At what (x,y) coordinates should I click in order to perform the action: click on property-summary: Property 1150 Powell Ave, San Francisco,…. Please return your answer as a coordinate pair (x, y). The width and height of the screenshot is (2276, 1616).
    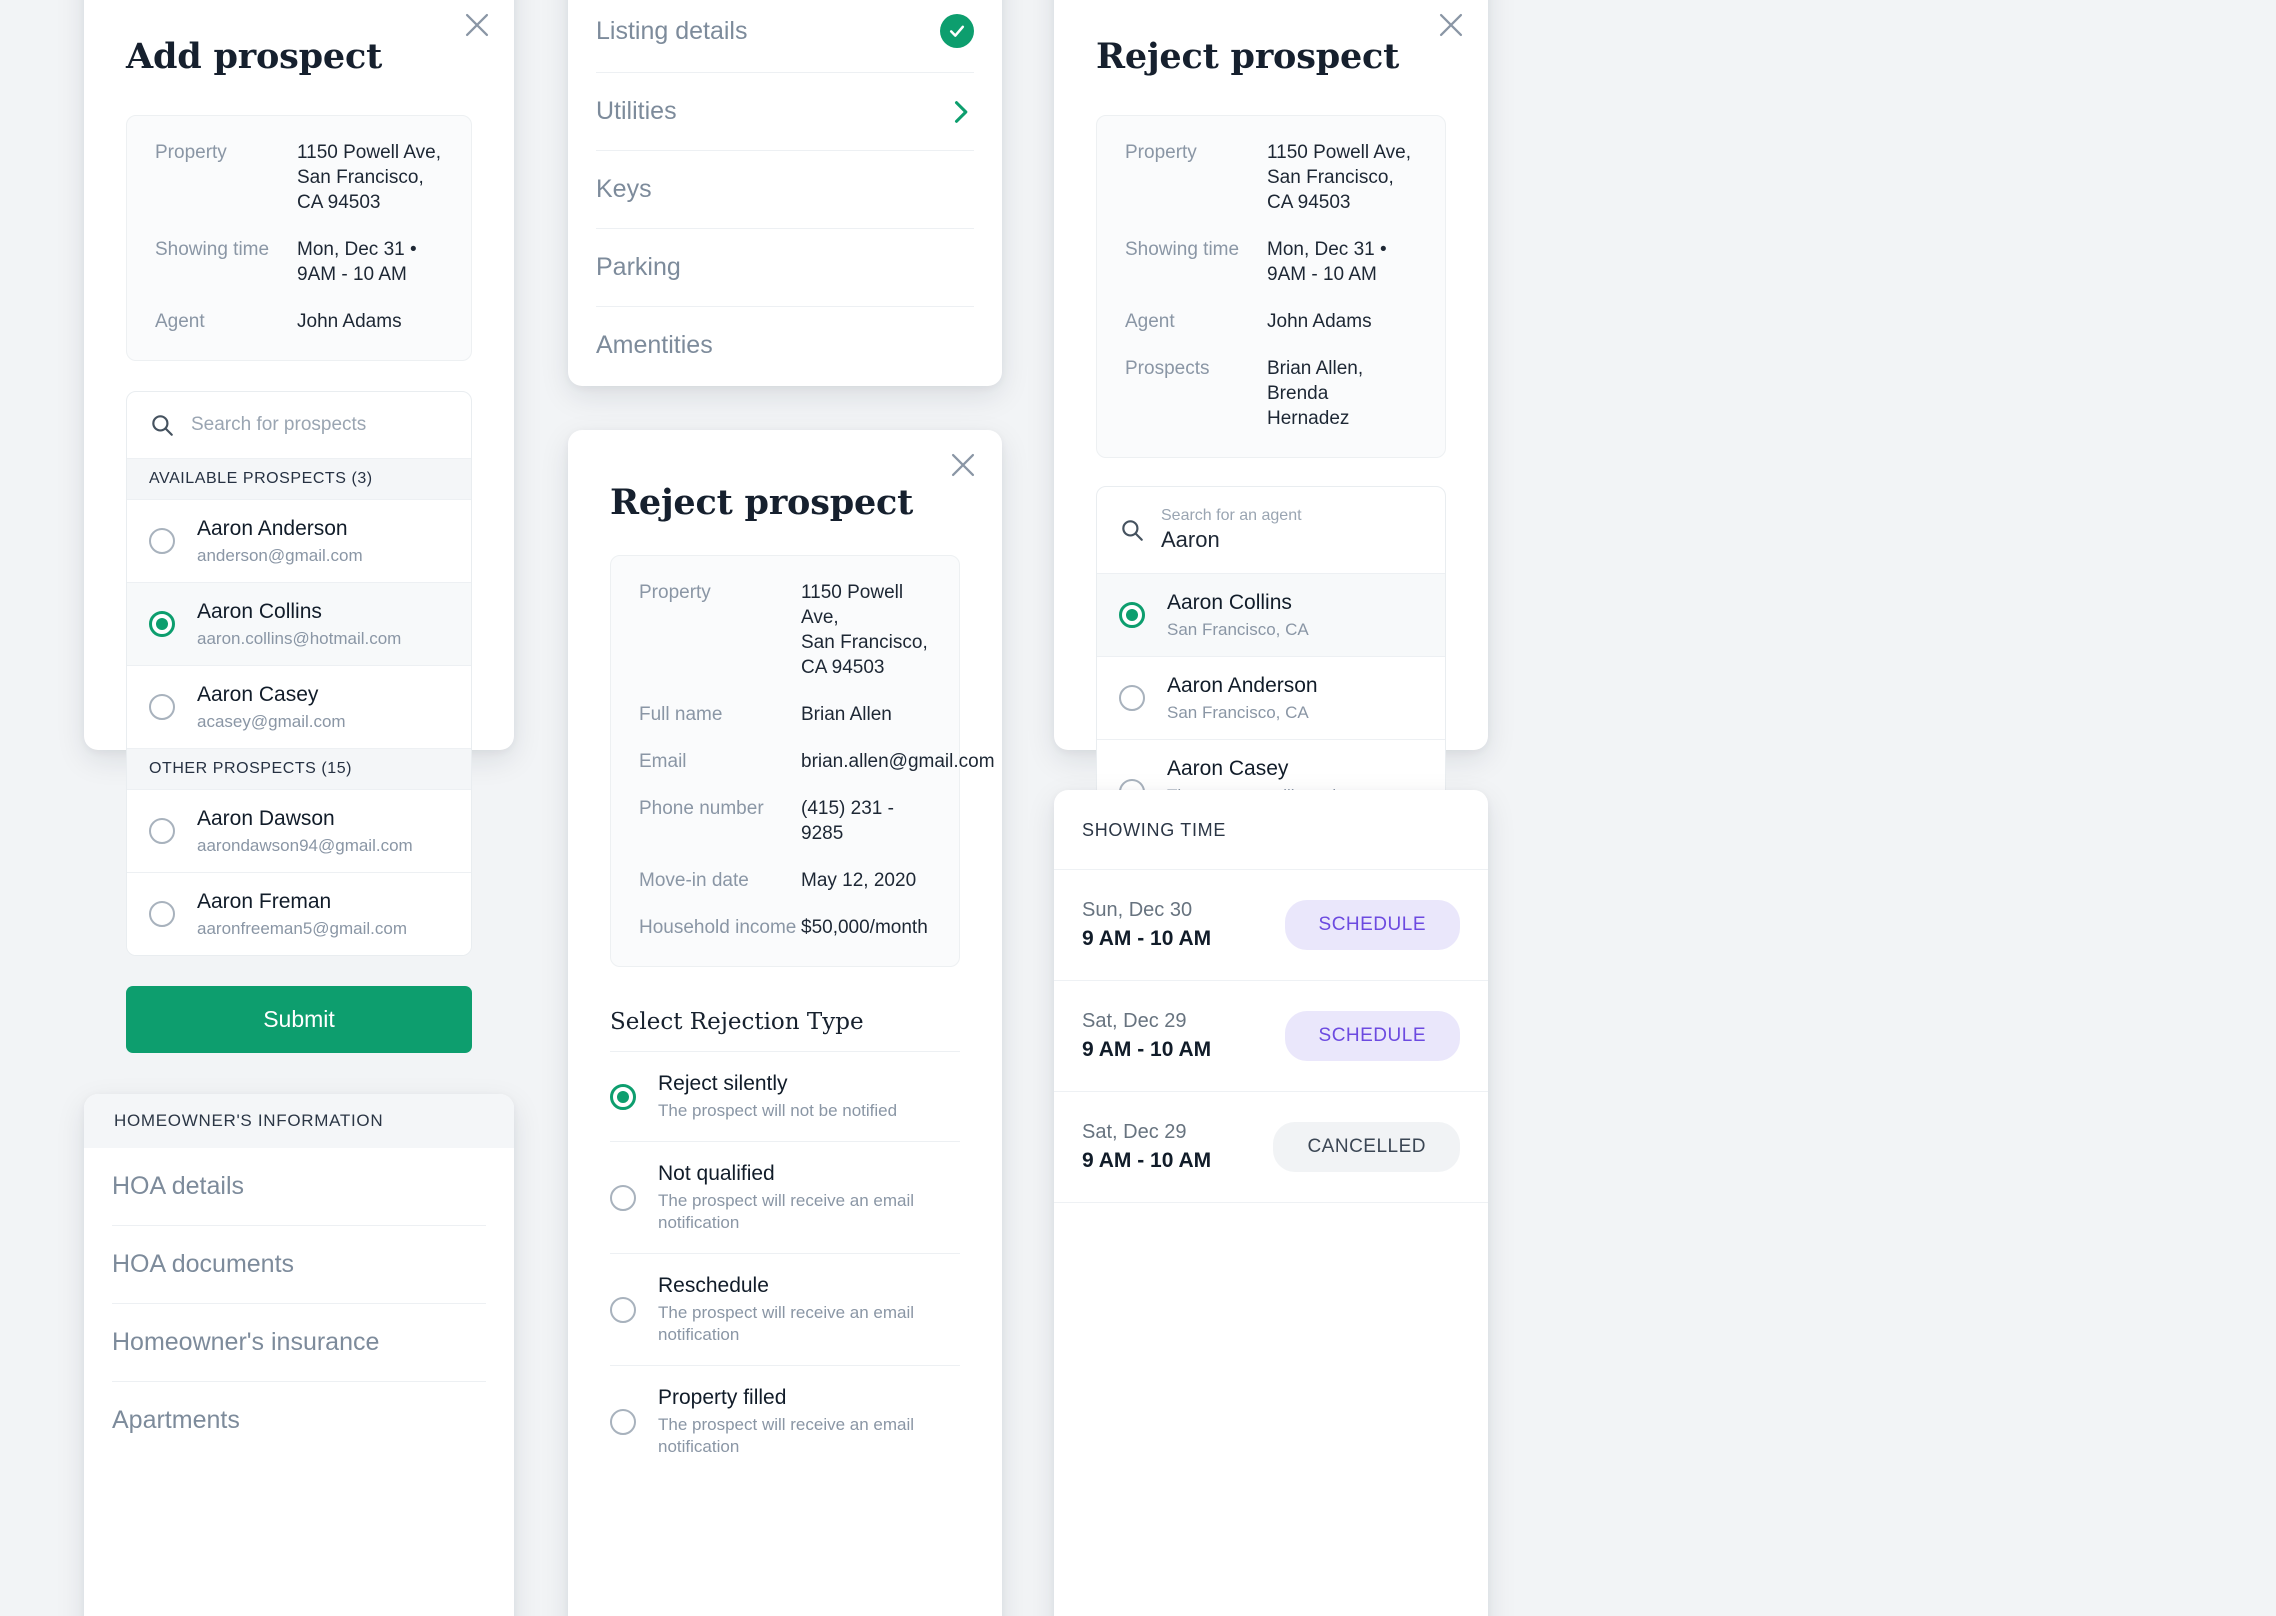
    Looking at the image, I should click on (299, 238).